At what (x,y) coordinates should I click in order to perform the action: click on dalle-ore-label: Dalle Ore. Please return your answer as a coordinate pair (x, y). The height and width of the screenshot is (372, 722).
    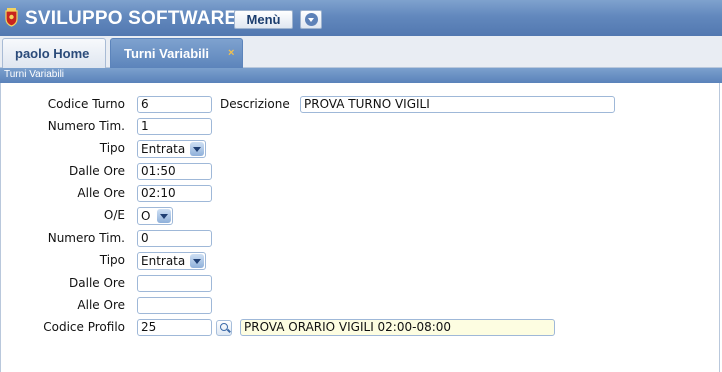
    Looking at the image, I should click on (97, 171).